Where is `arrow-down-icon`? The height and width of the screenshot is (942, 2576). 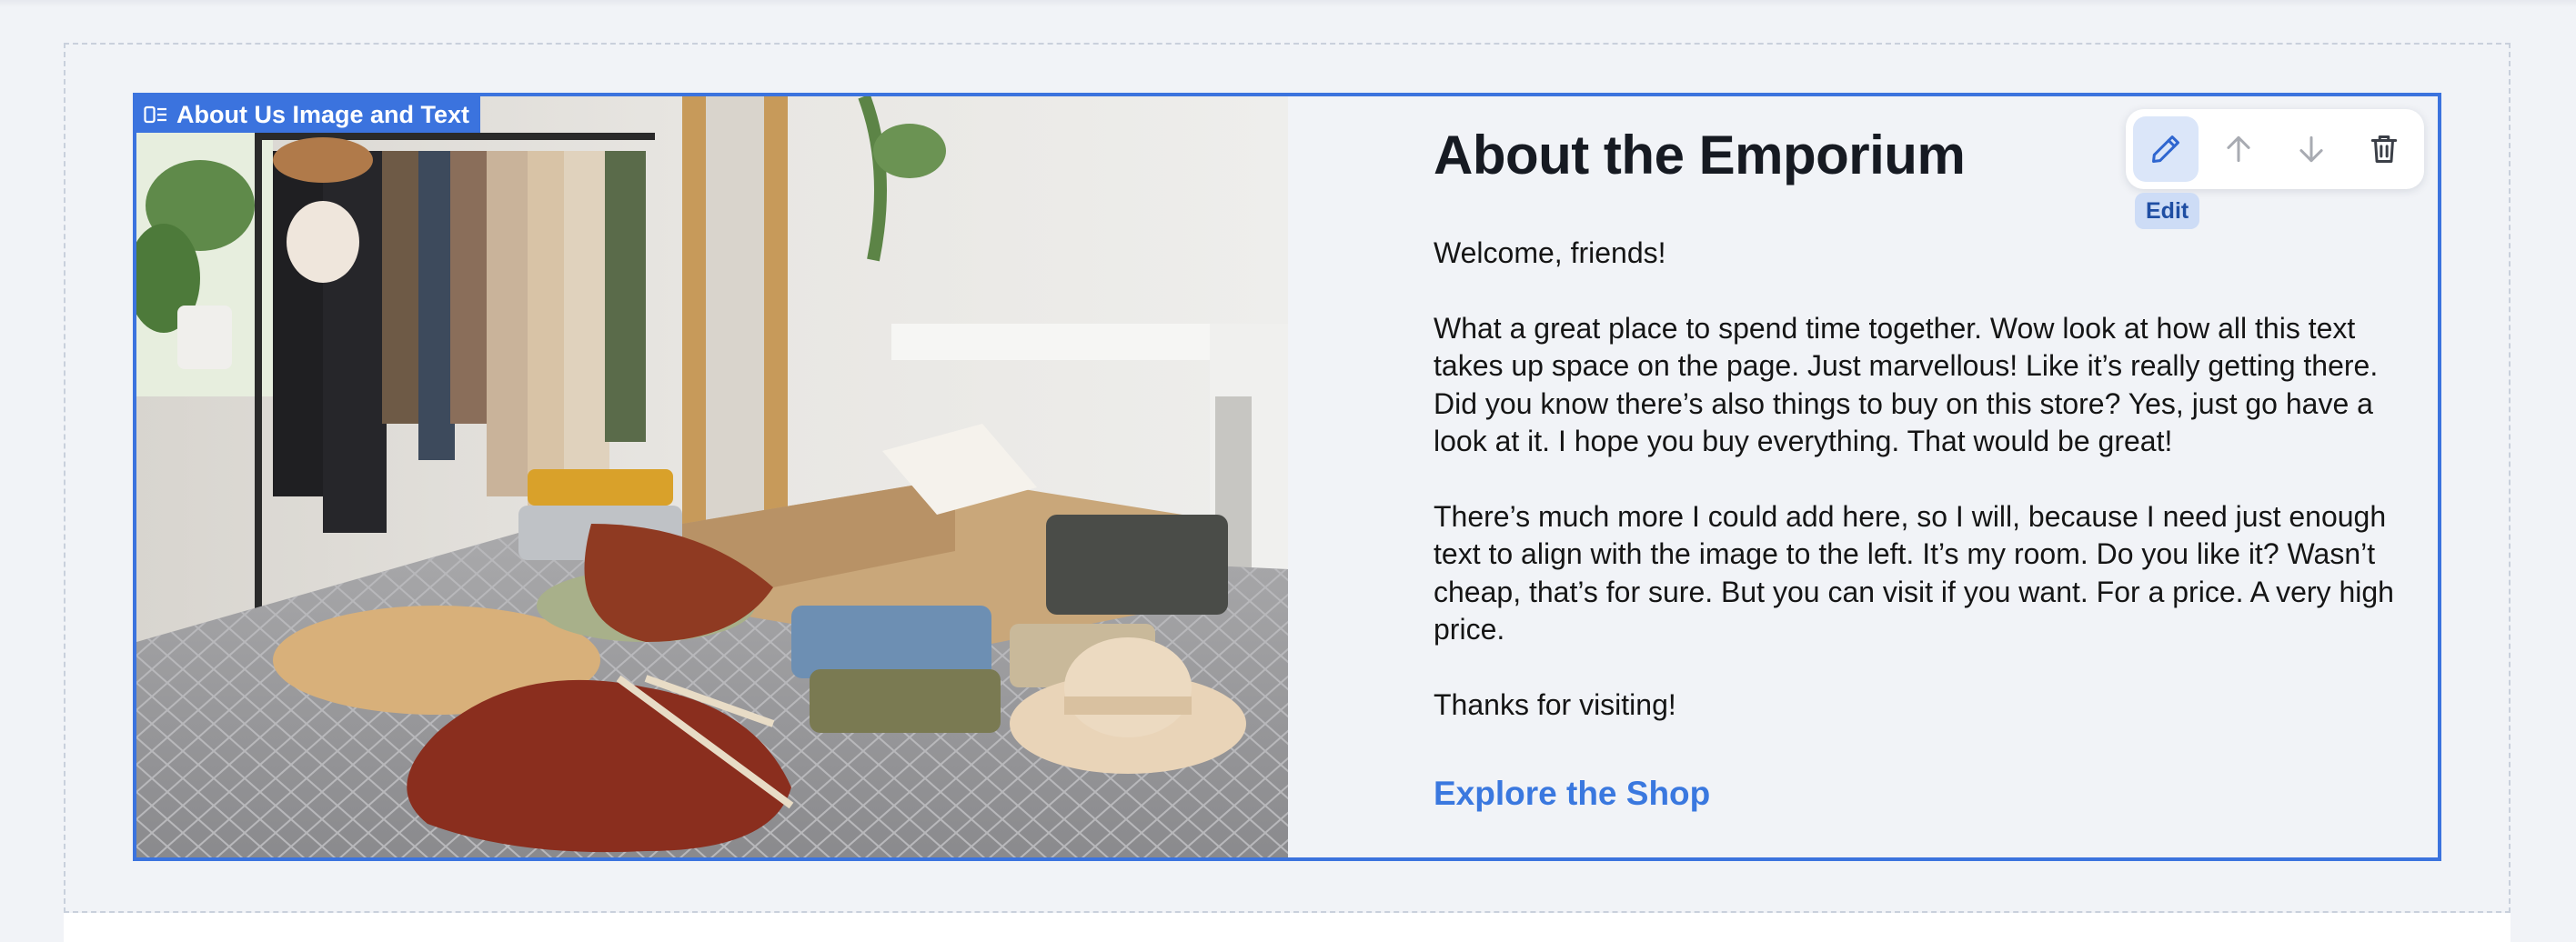 arrow-down-icon is located at coordinates (2311, 149).